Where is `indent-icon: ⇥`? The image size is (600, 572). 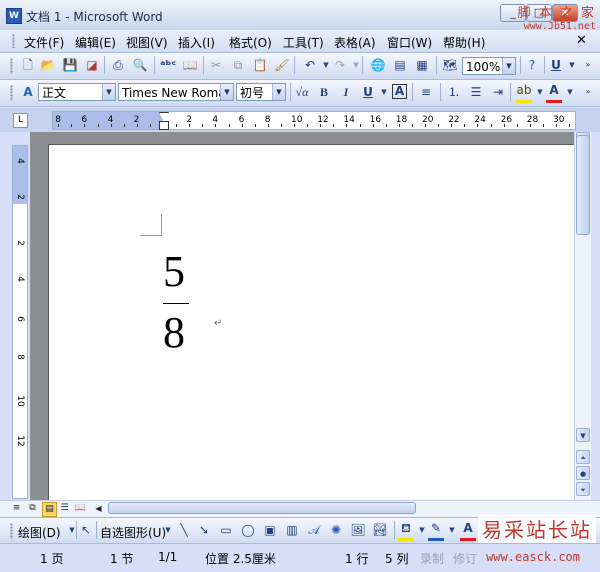 indent-icon: ⇥ is located at coordinates (498, 92).